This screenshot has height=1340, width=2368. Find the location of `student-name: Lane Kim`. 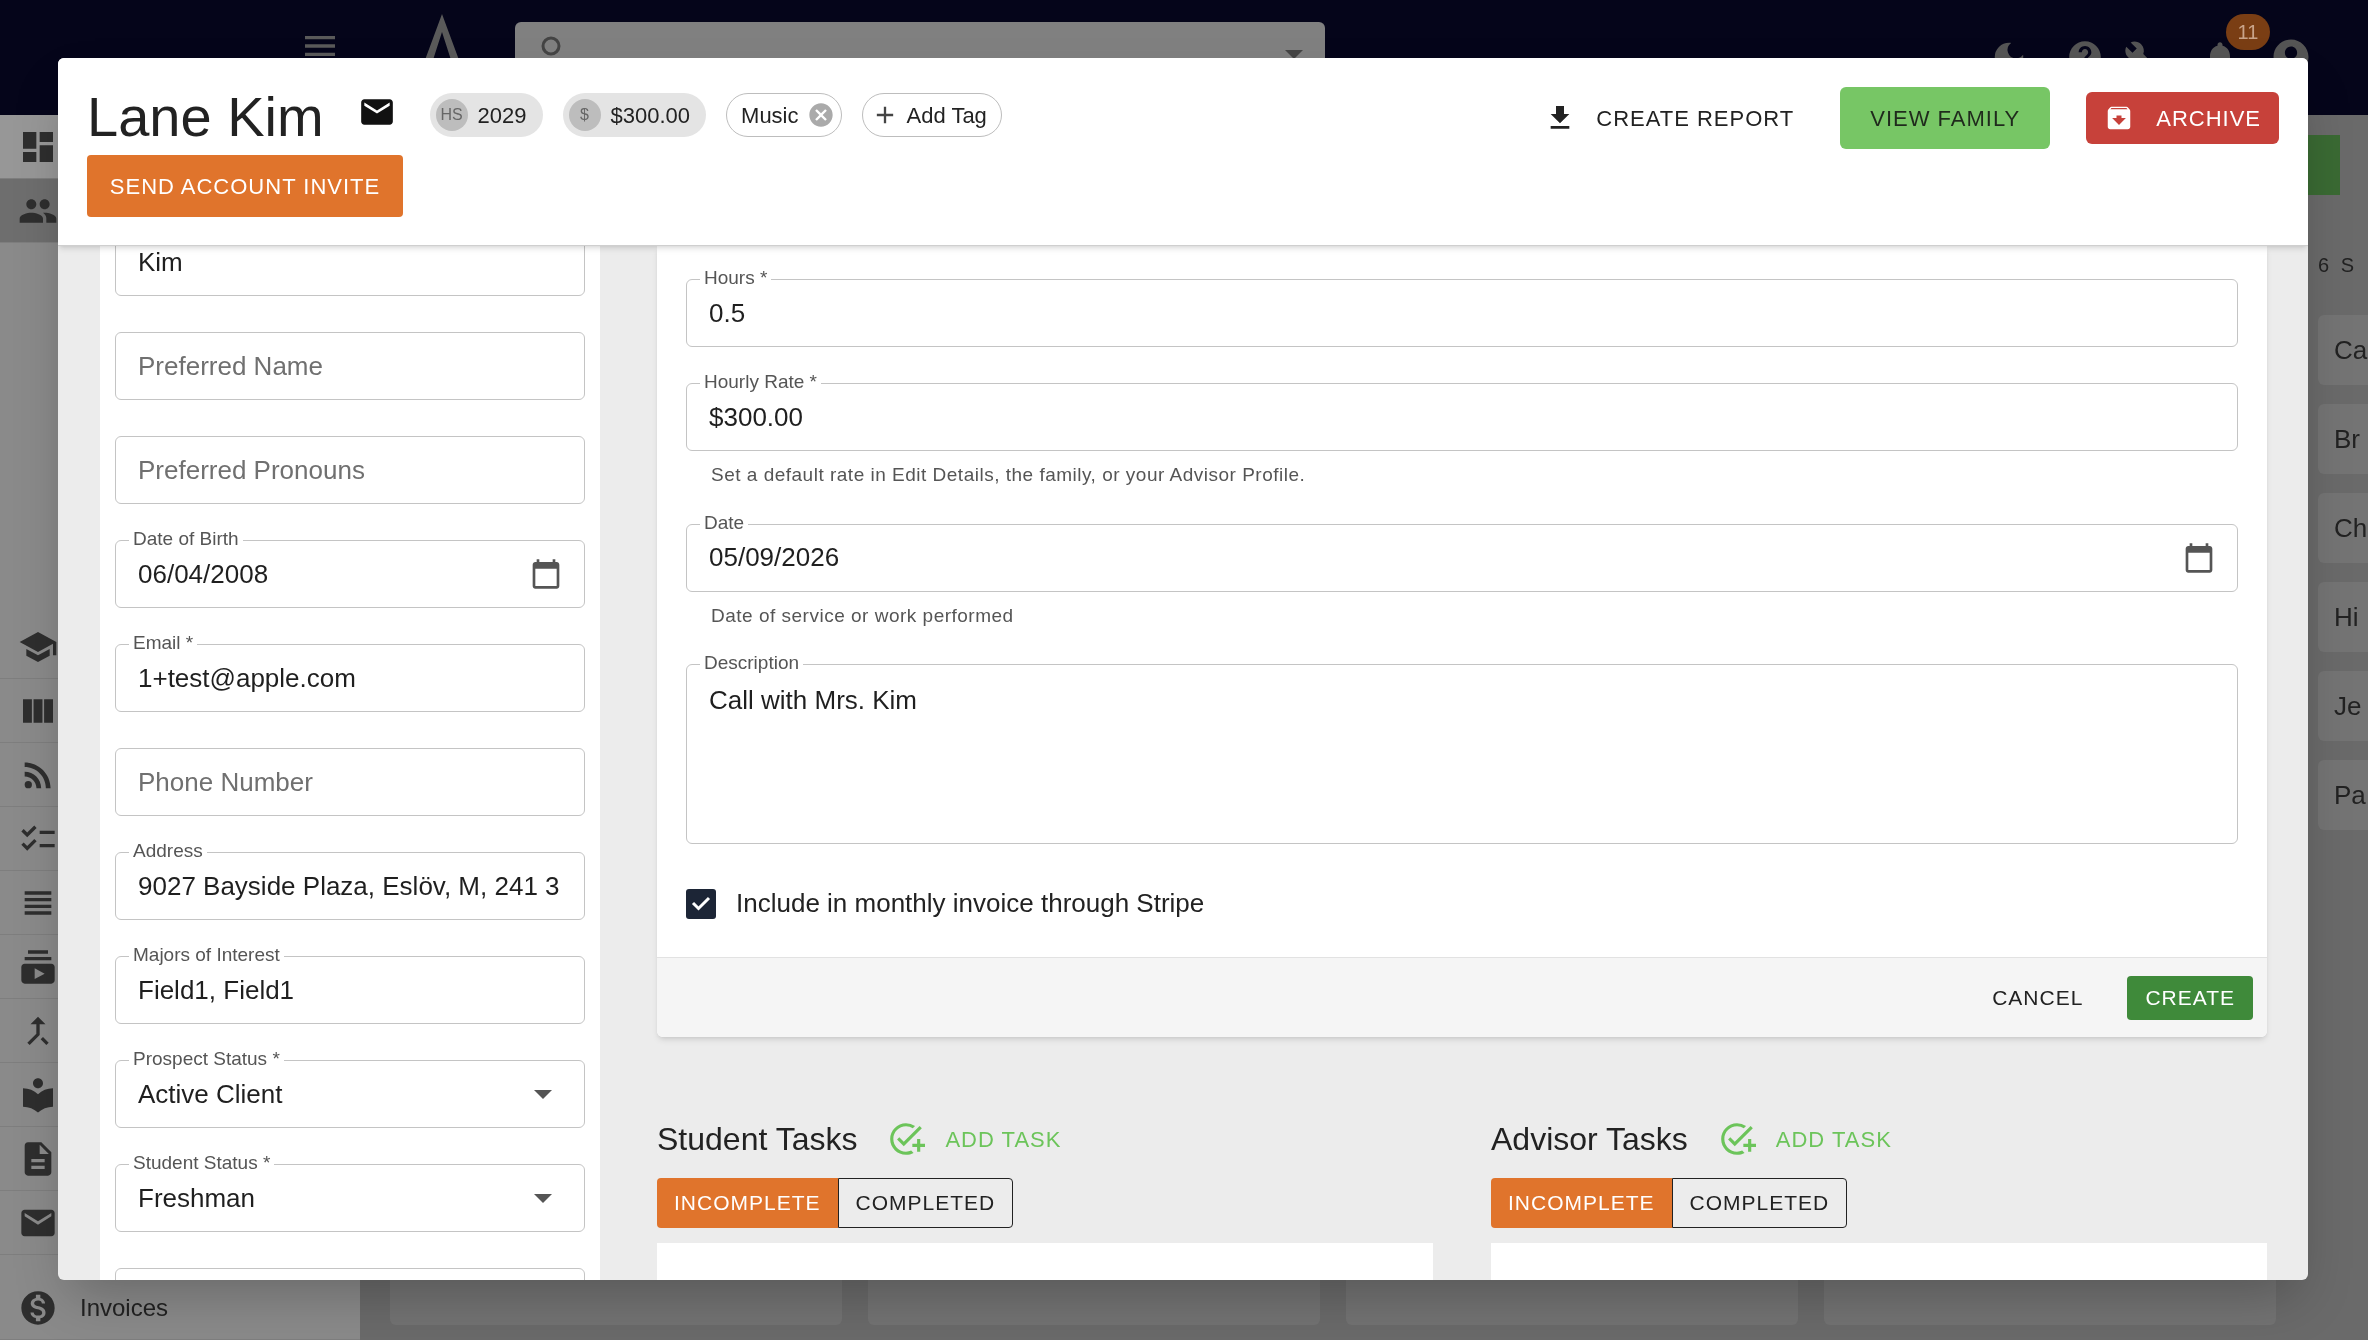

student-name: Lane Kim is located at coordinates (205, 117).